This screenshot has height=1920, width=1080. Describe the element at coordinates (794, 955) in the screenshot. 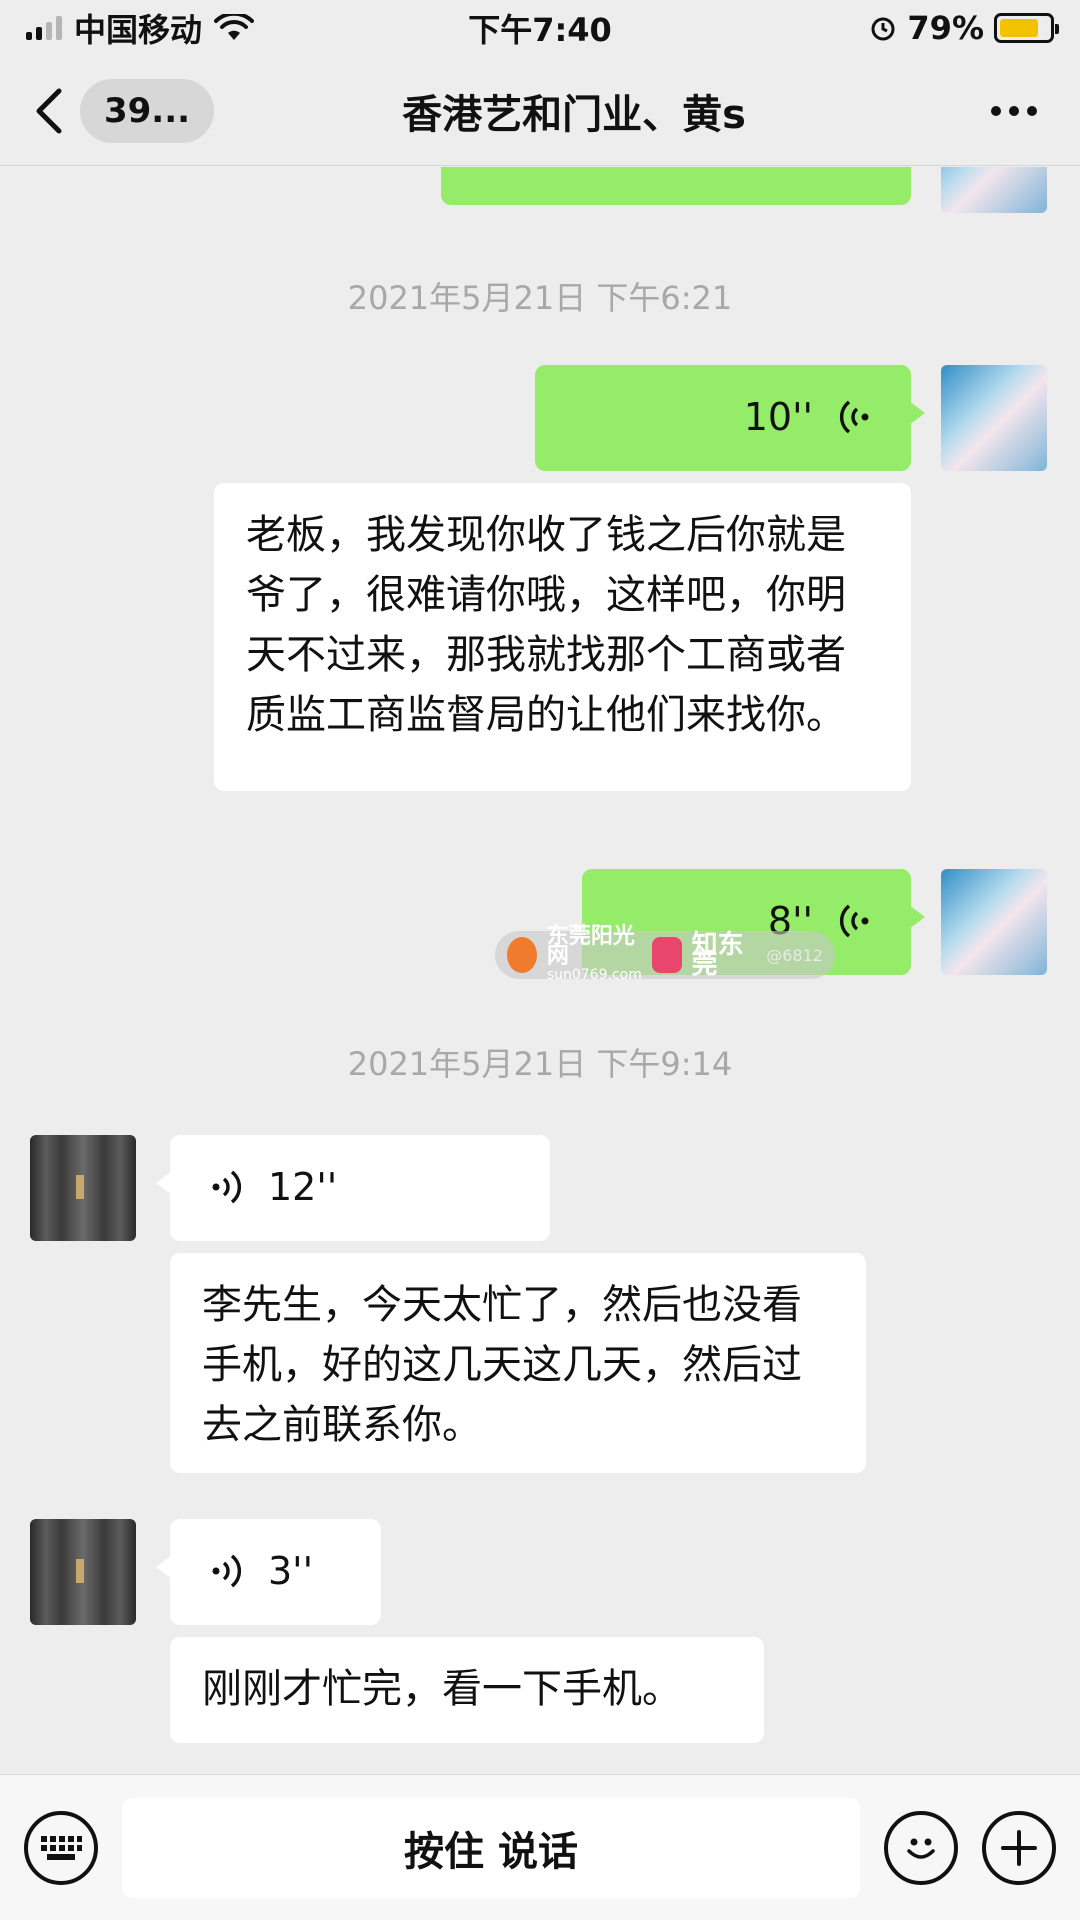

I see `watermark-handle: @6812` at that location.